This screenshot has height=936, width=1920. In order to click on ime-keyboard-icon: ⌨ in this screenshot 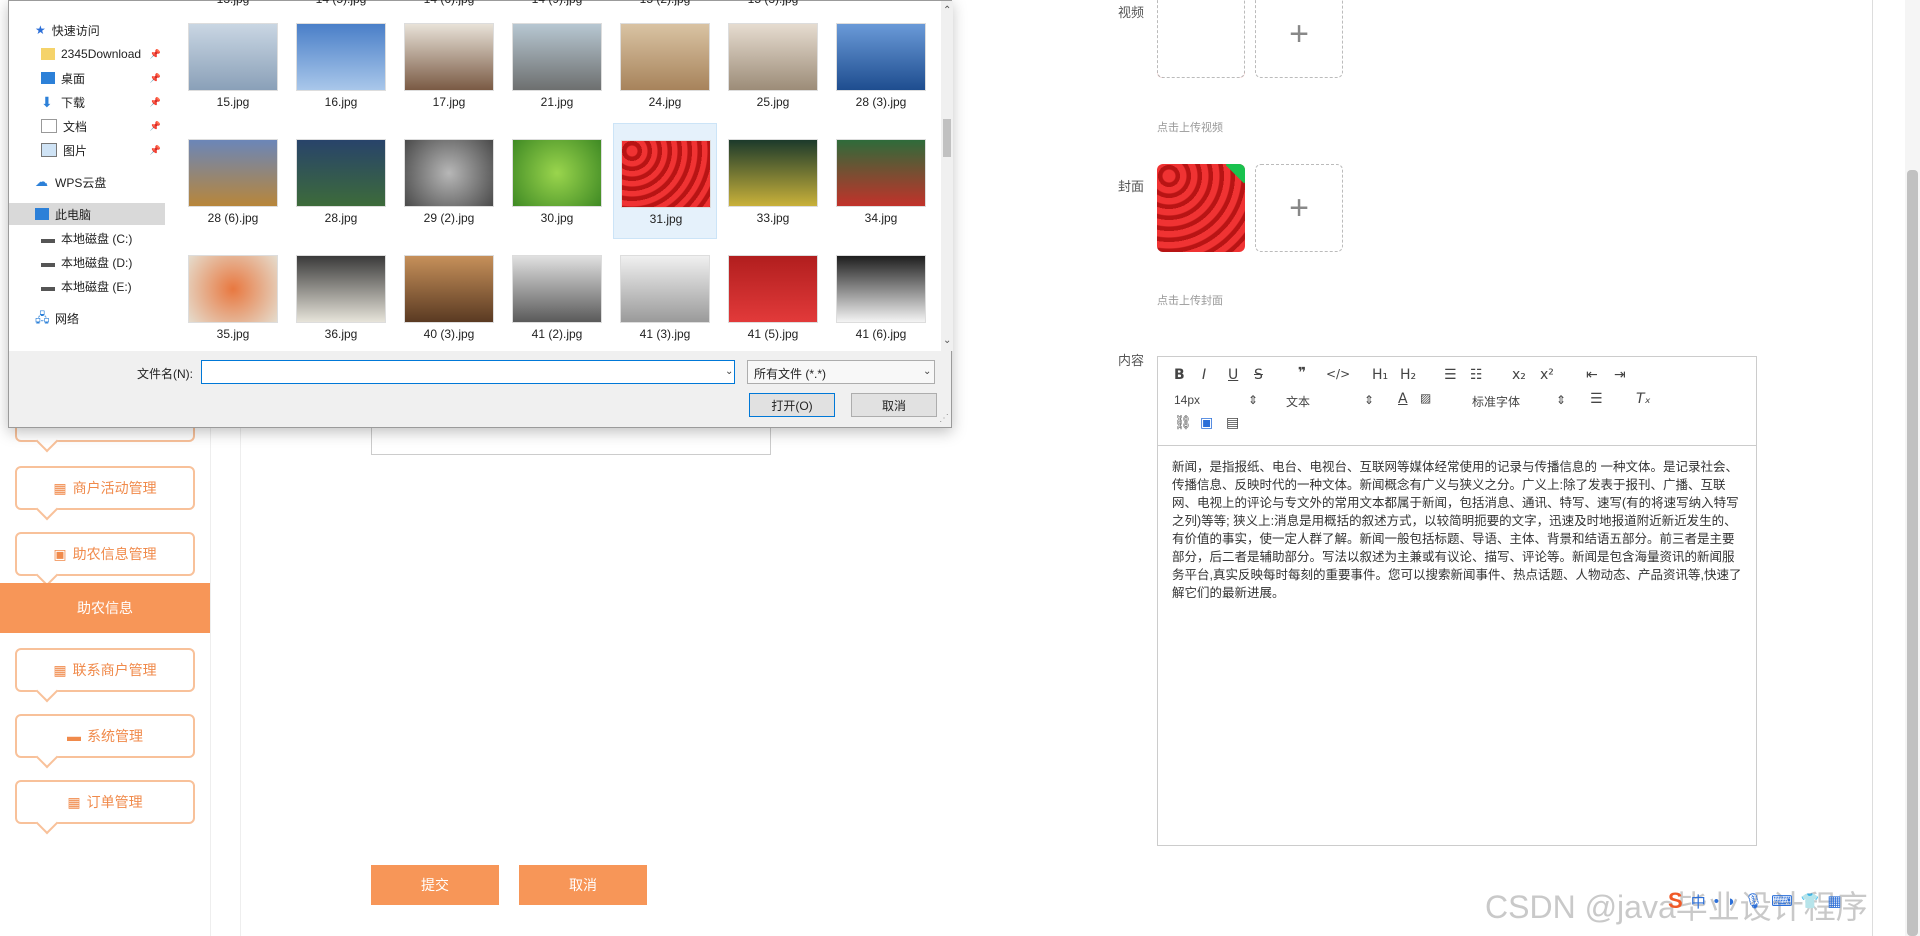, I will do `click(1782, 901)`.